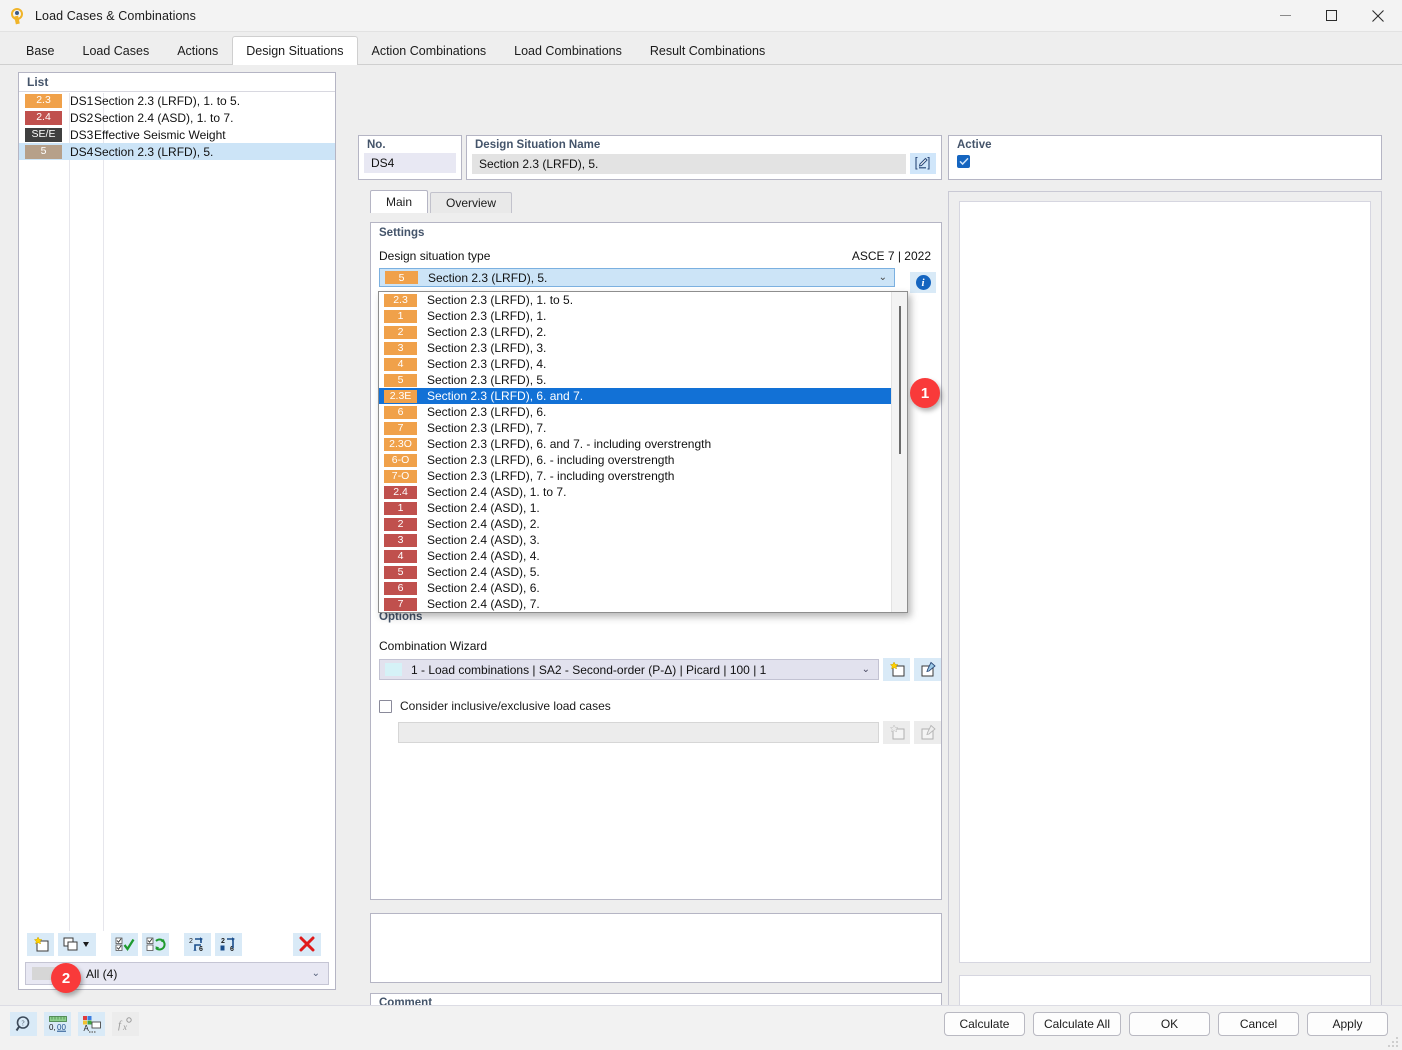 Image resolution: width=1402 pixels, height=1050 pixels. What do you see at coordinates (43, 151) in the screenshot?
I see `row-badge: 5` at bounding box center [43, 151].